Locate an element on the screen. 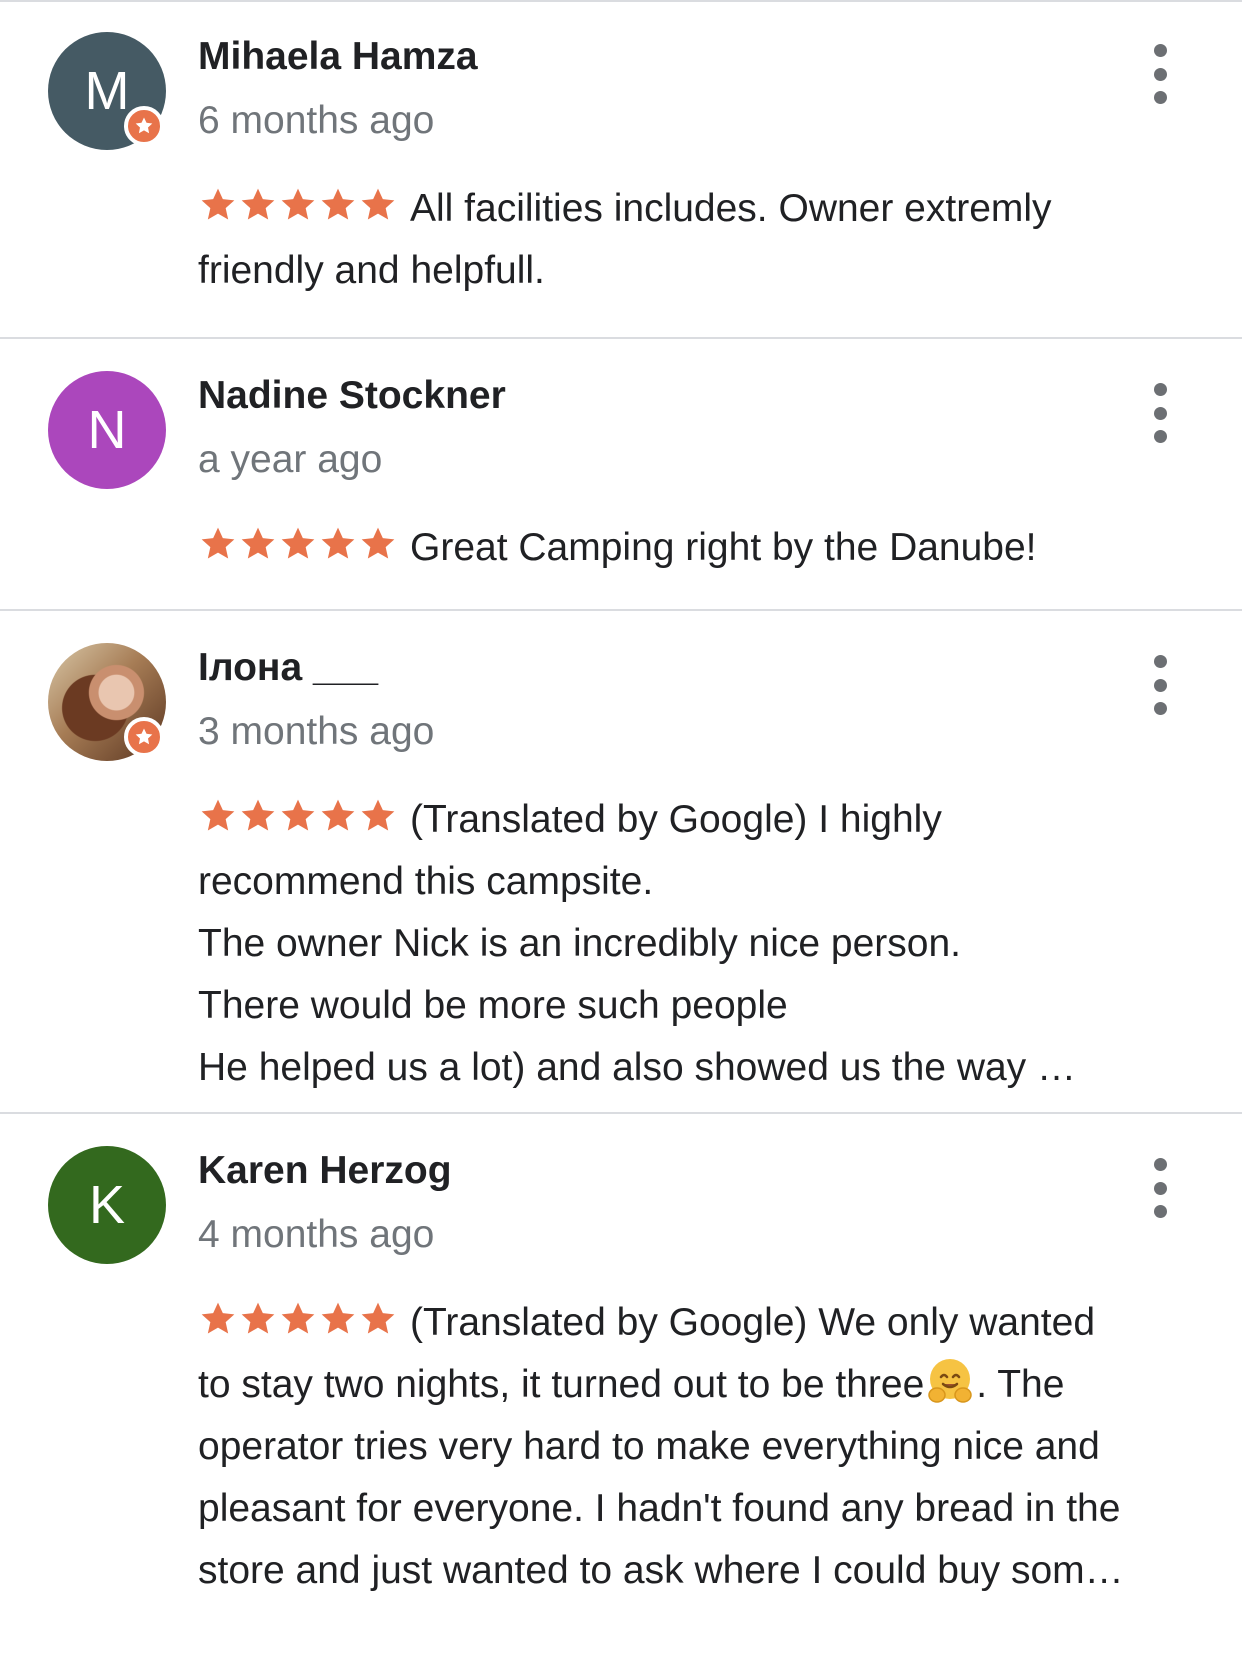  reviewer-name: Nadine Stockner is located at coordinates (352, 396).